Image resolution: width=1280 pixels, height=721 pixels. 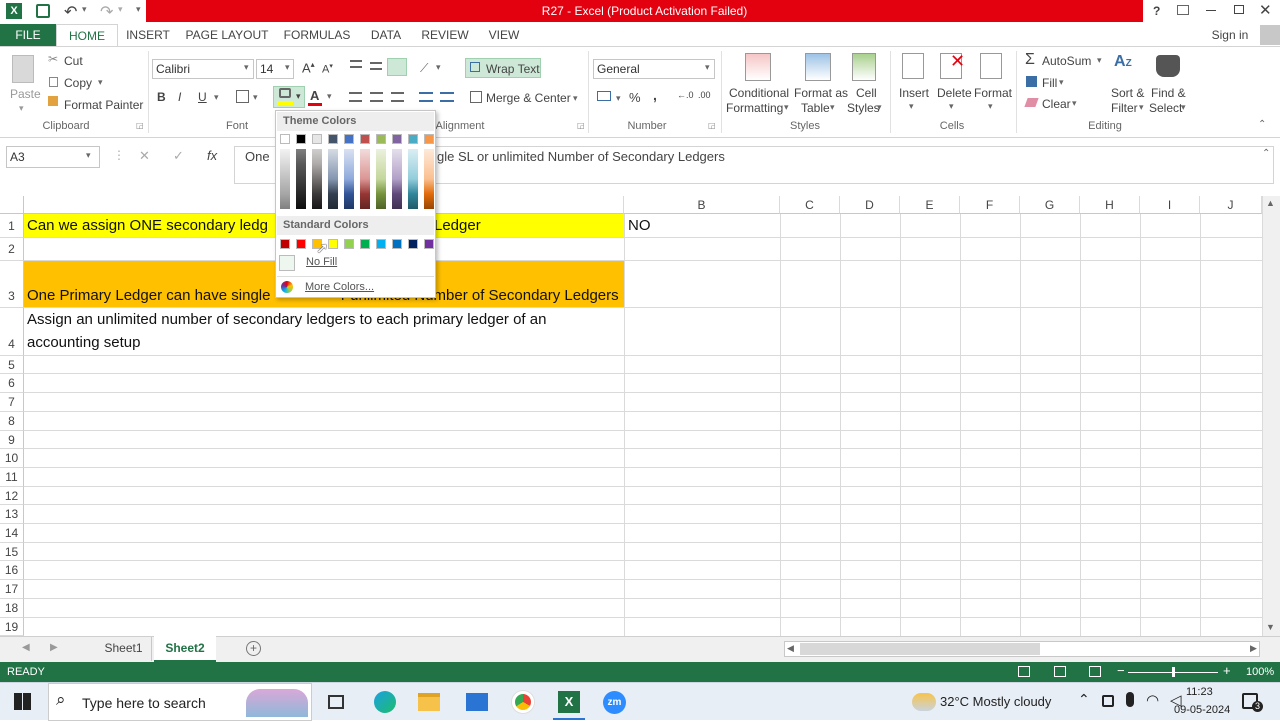 What do you see at coordinates (1230, 35) in the screenshot?
I see `sign-in-link: Sign in` at bounding box center [1230, 35].